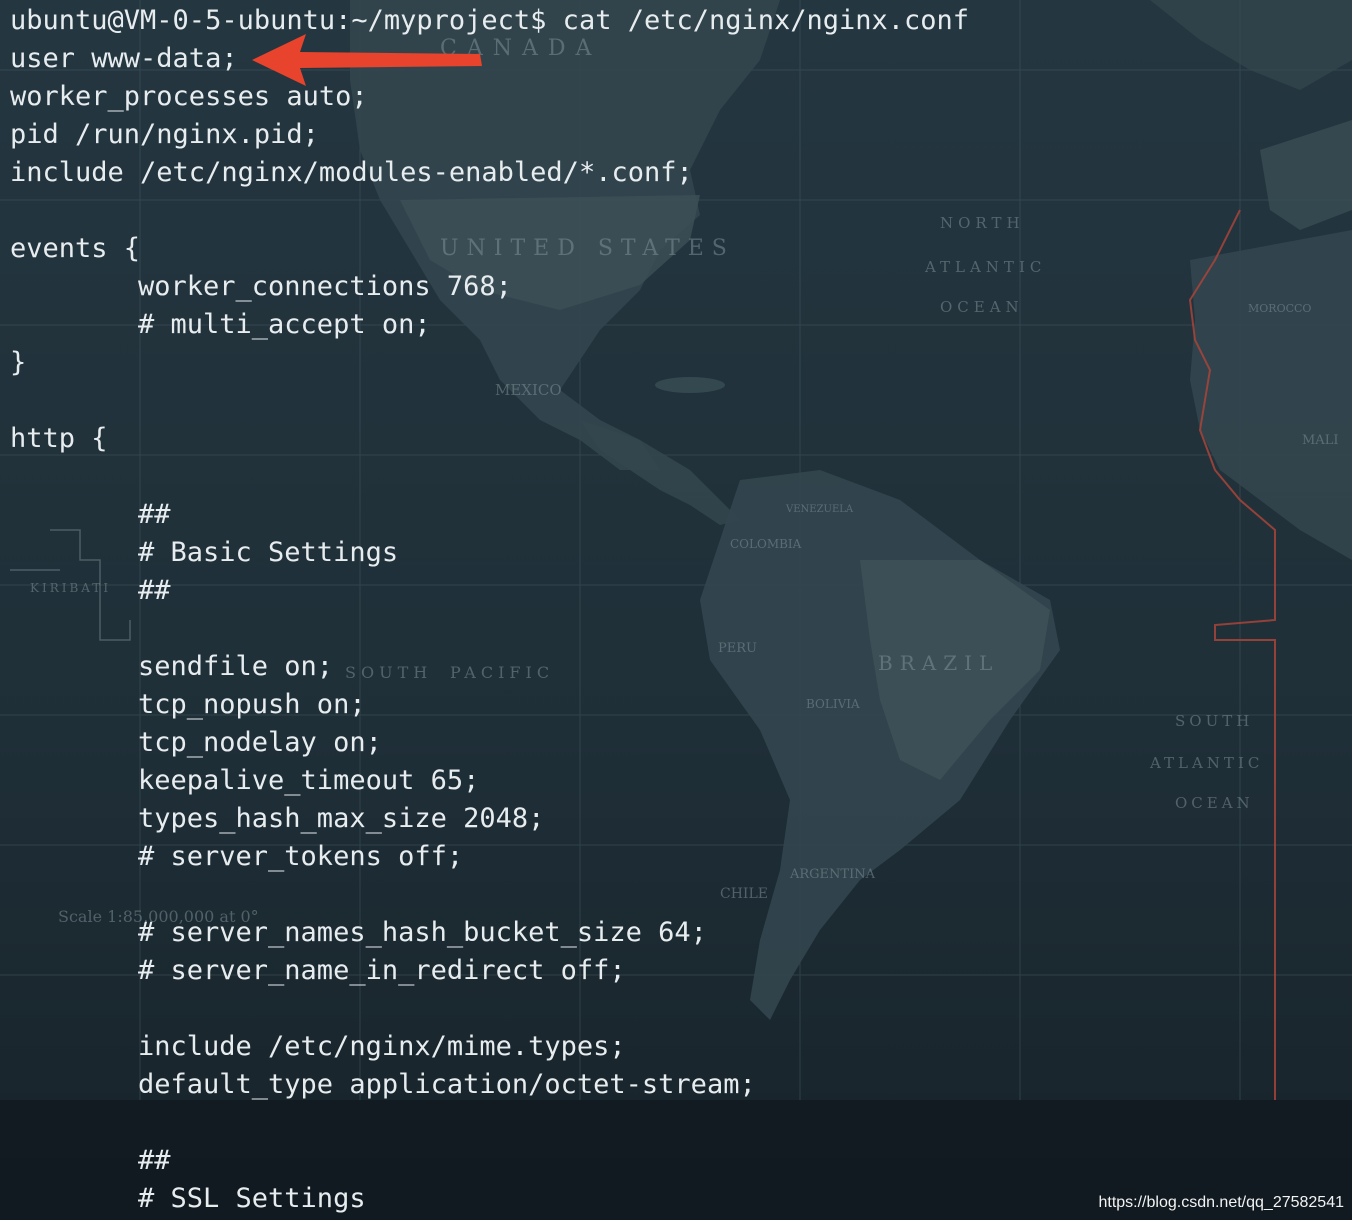  Describe the element at coordinates (284, 324) in the screenshot. I see `terminal-line: # multi_accept on;` at that location.